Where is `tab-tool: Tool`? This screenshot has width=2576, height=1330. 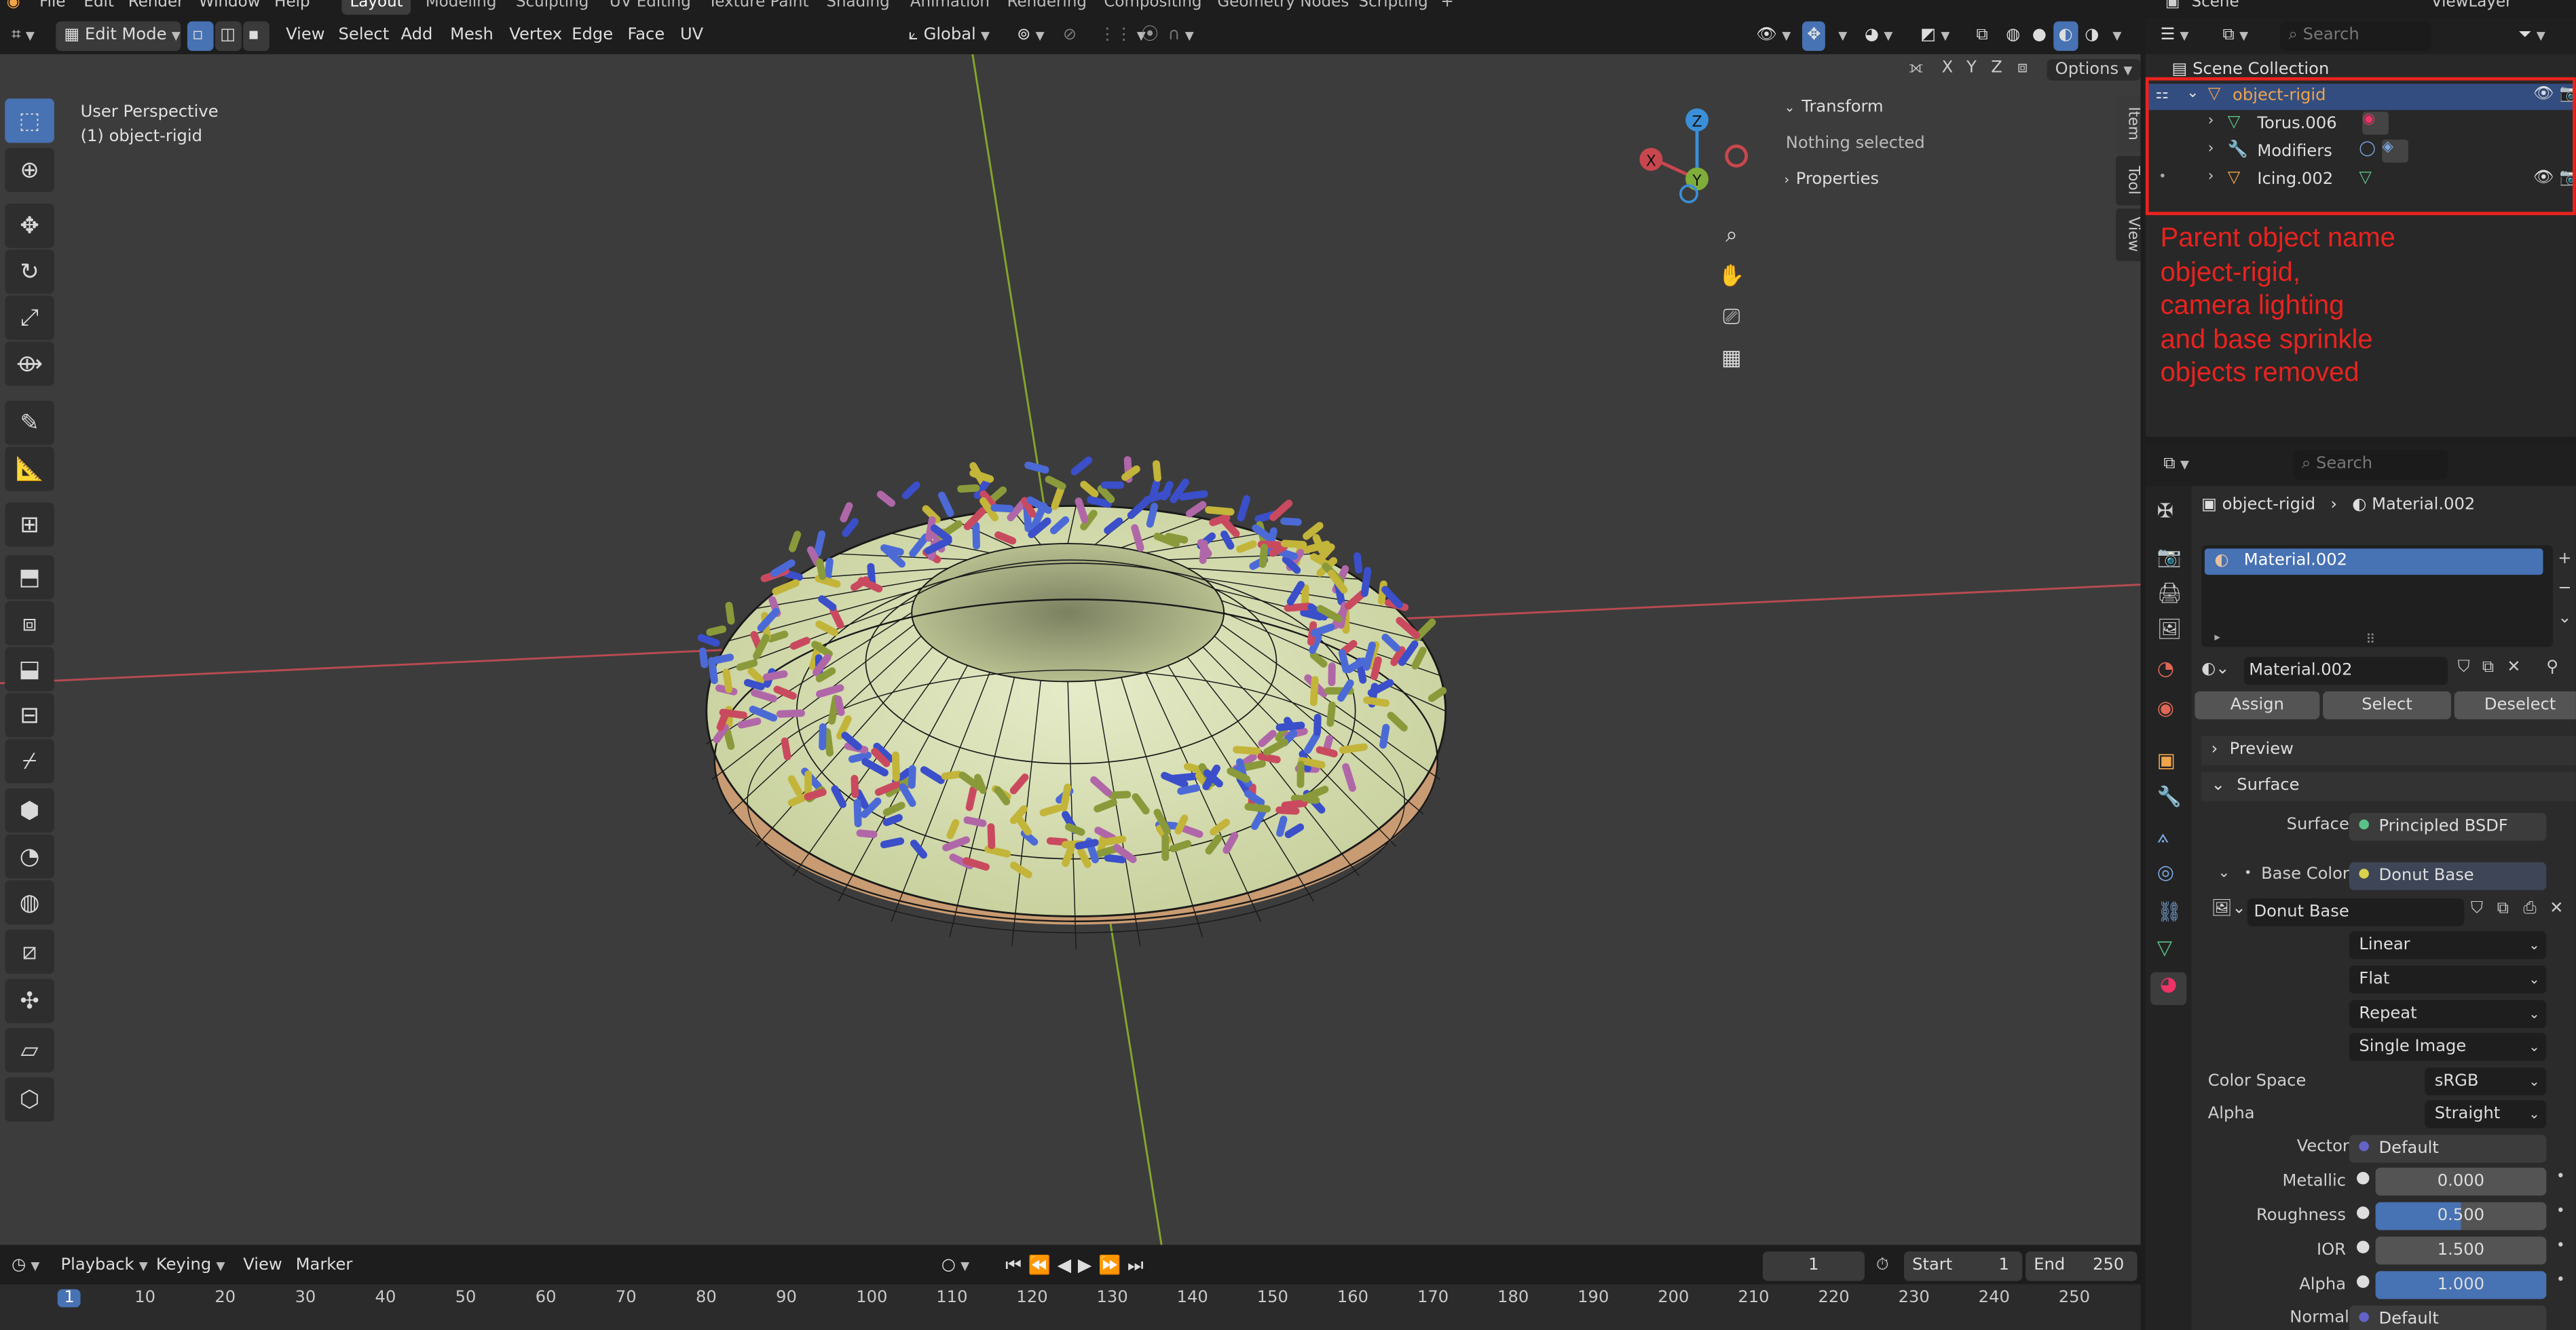 tab-tool: Tool is located at coordinates (2129, 180).